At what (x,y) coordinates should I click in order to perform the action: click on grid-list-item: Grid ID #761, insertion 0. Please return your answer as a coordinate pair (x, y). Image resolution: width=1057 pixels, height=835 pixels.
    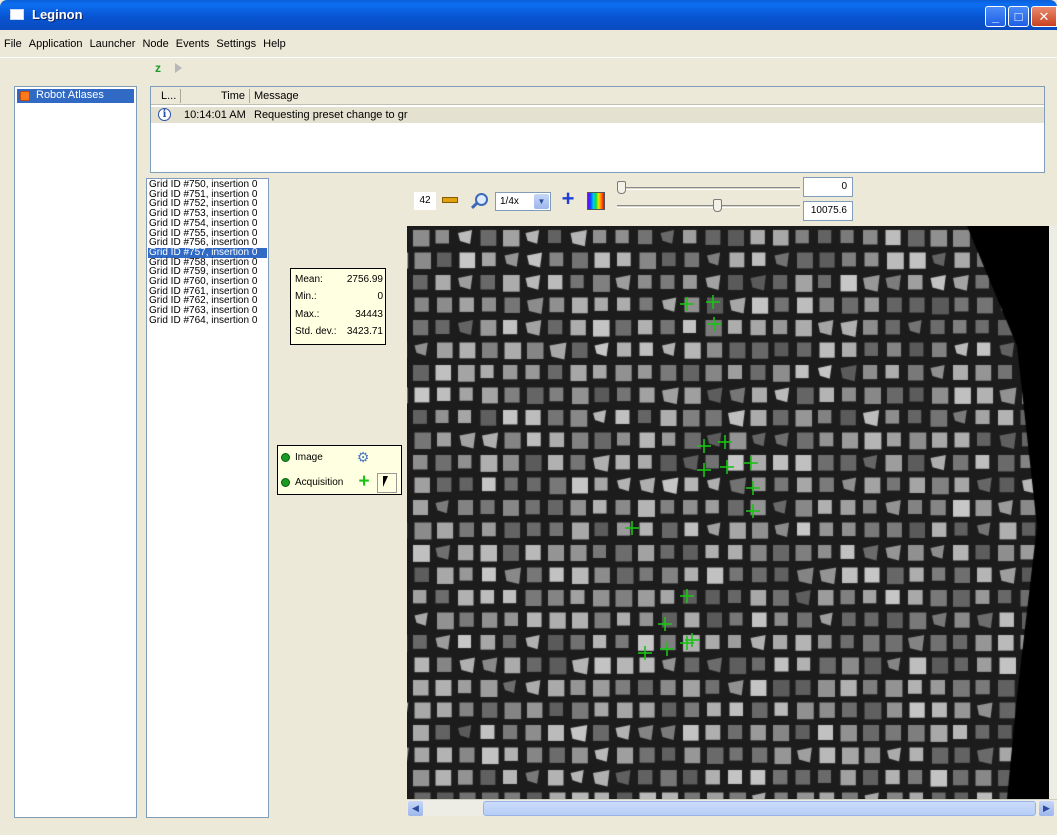
    Looking at the image, I should click on (207, 291).